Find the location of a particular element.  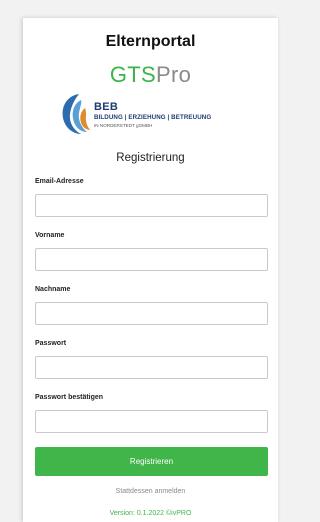

password-field is located at coordinates (151, 367).